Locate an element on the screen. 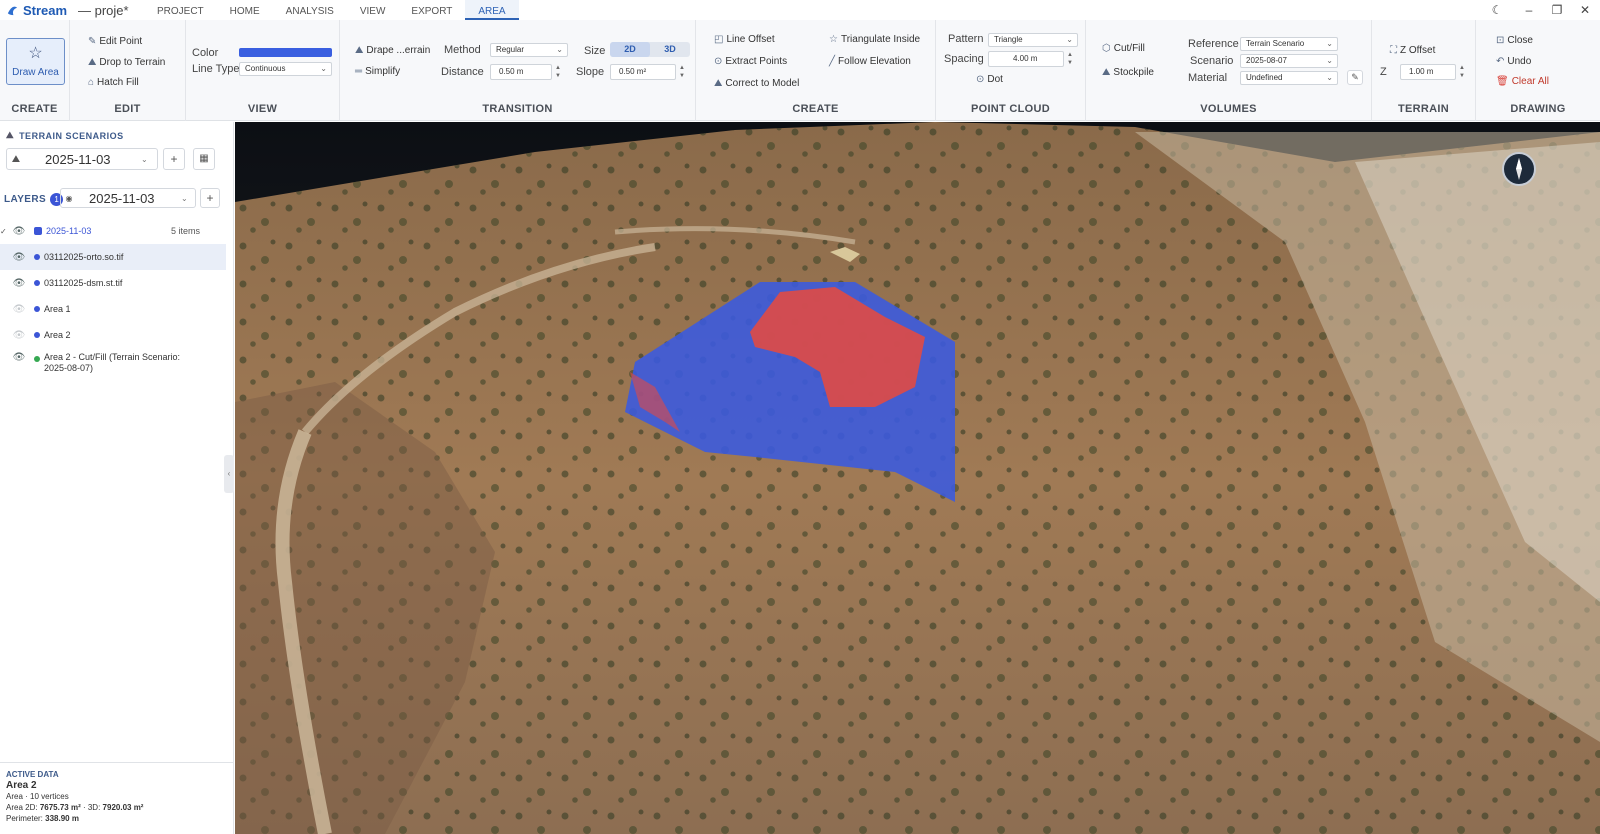 The height and width of the screenshot is (834, 1600). slope-input: 0.50 m² ▲ ▼ is located at coordinates (647, 72).